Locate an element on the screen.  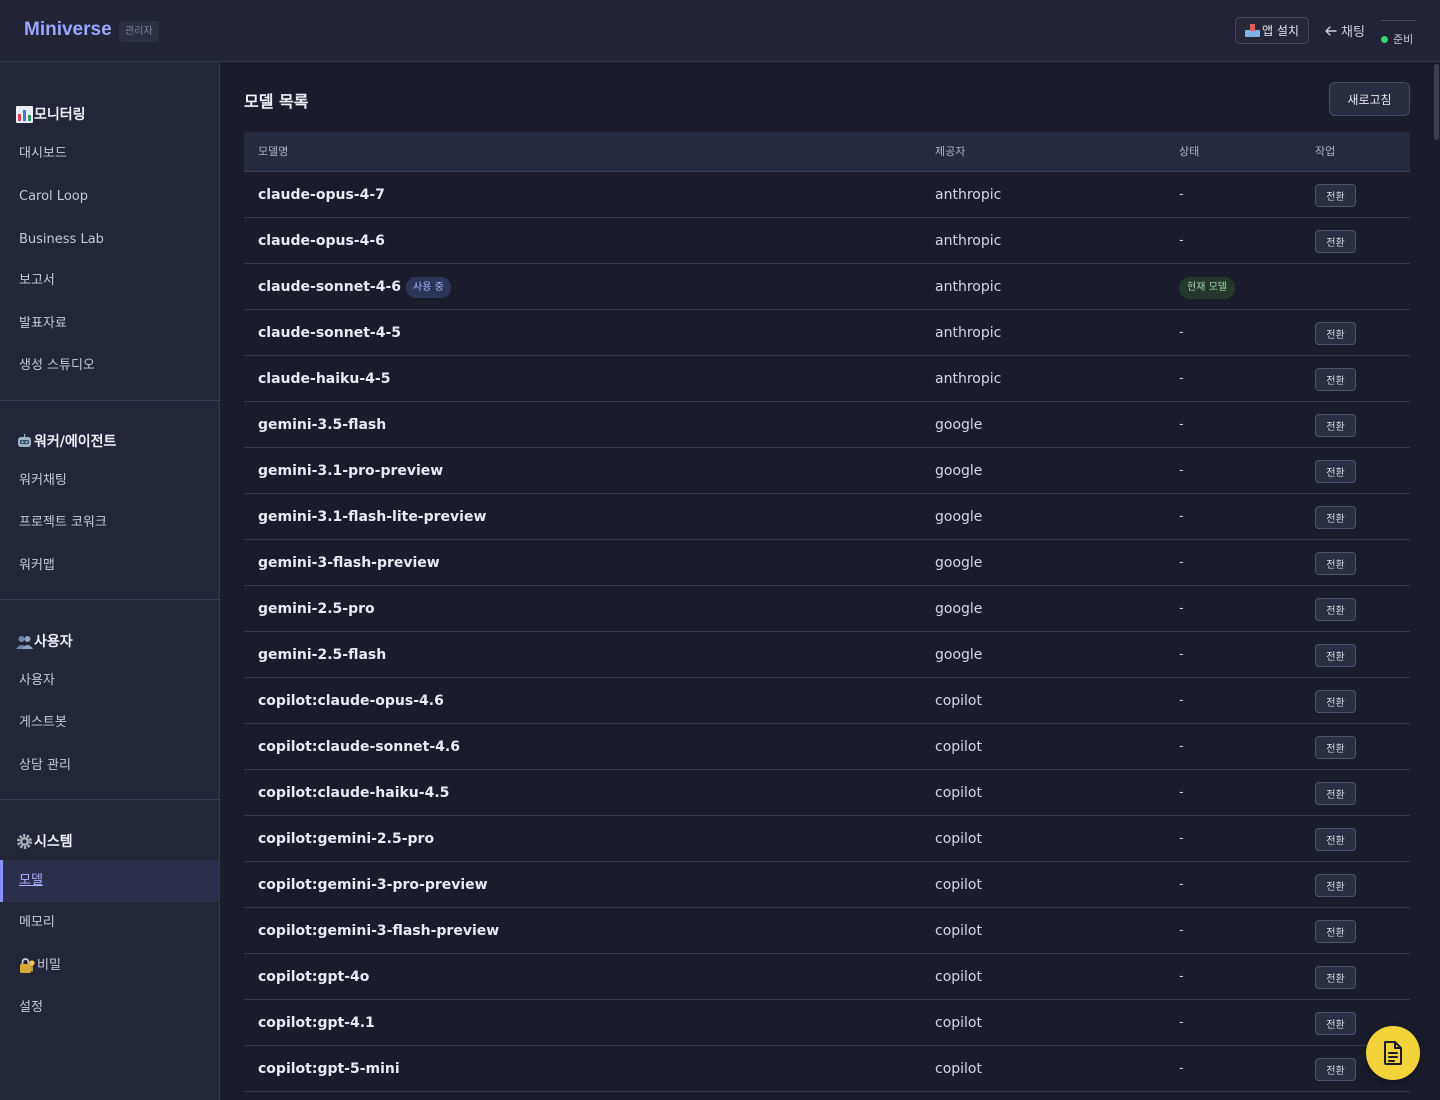
sidebar-item-carol-loop: Carol Loop is located at coordinates (109, 197).